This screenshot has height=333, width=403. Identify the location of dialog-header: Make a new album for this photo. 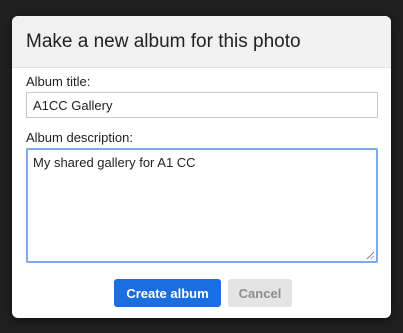
(201, 42).